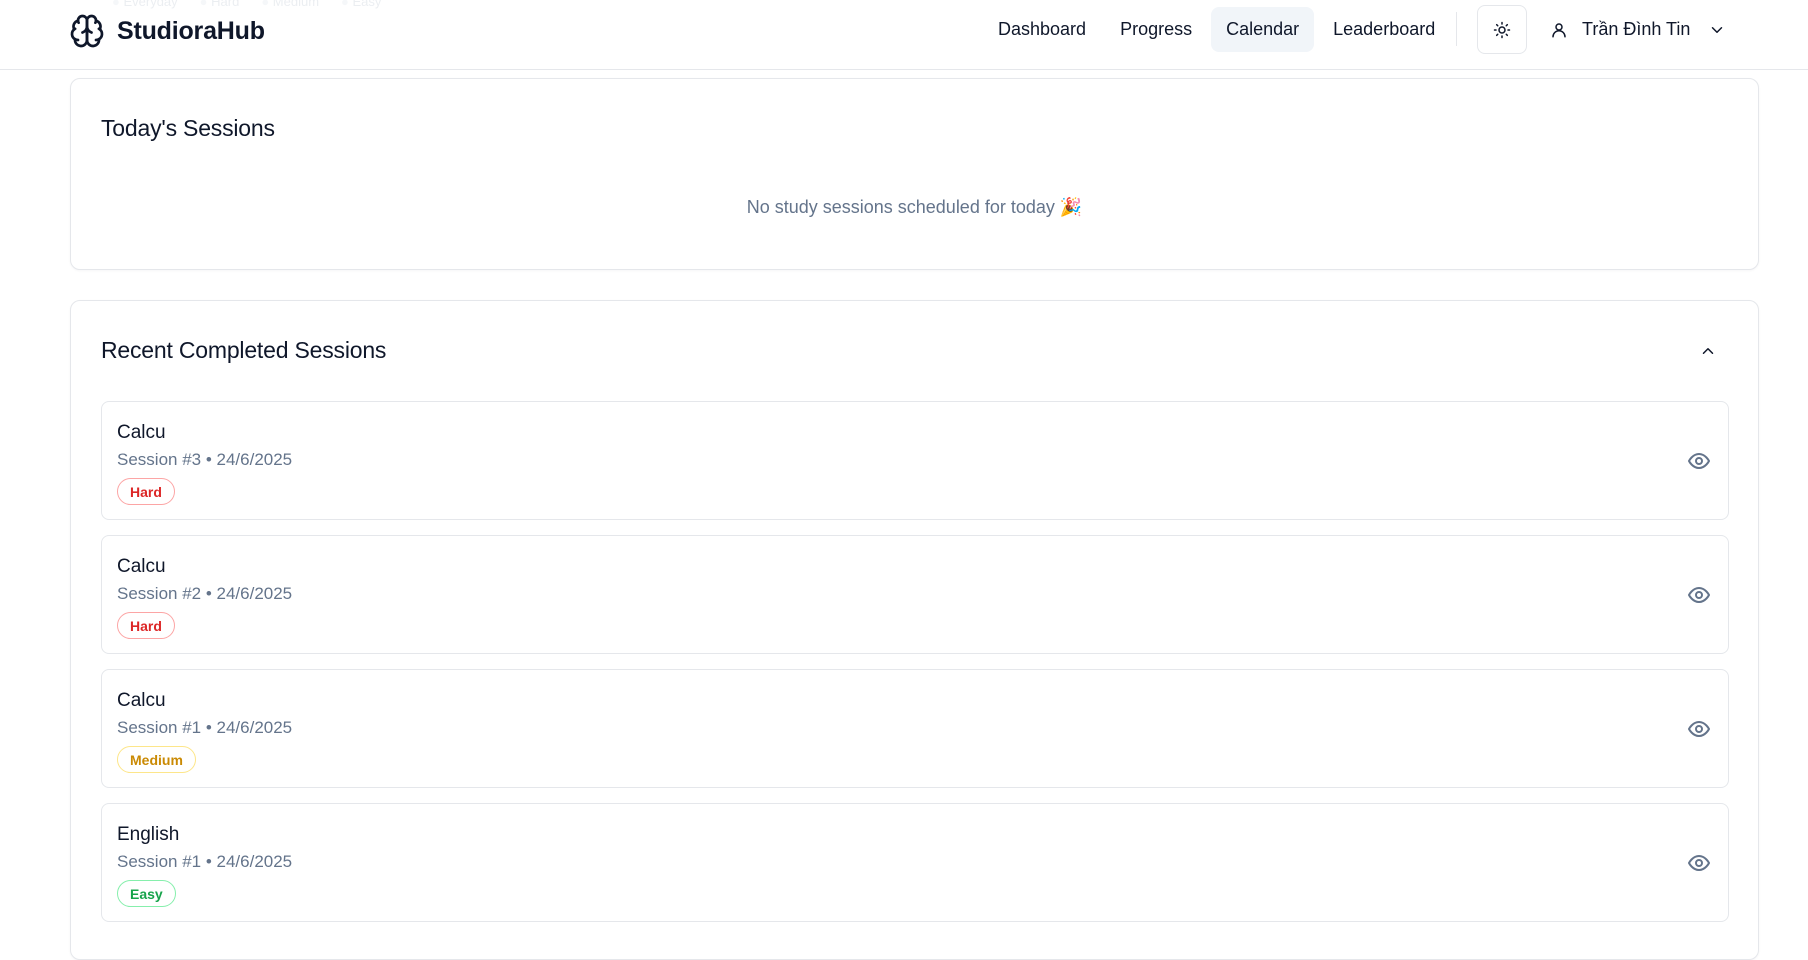  What do you see at coordinates (914, 207) in the screenshot?
I see `empty-state-message: No study sessions scheduled for today 🎉` at bounding box center [914, 207].